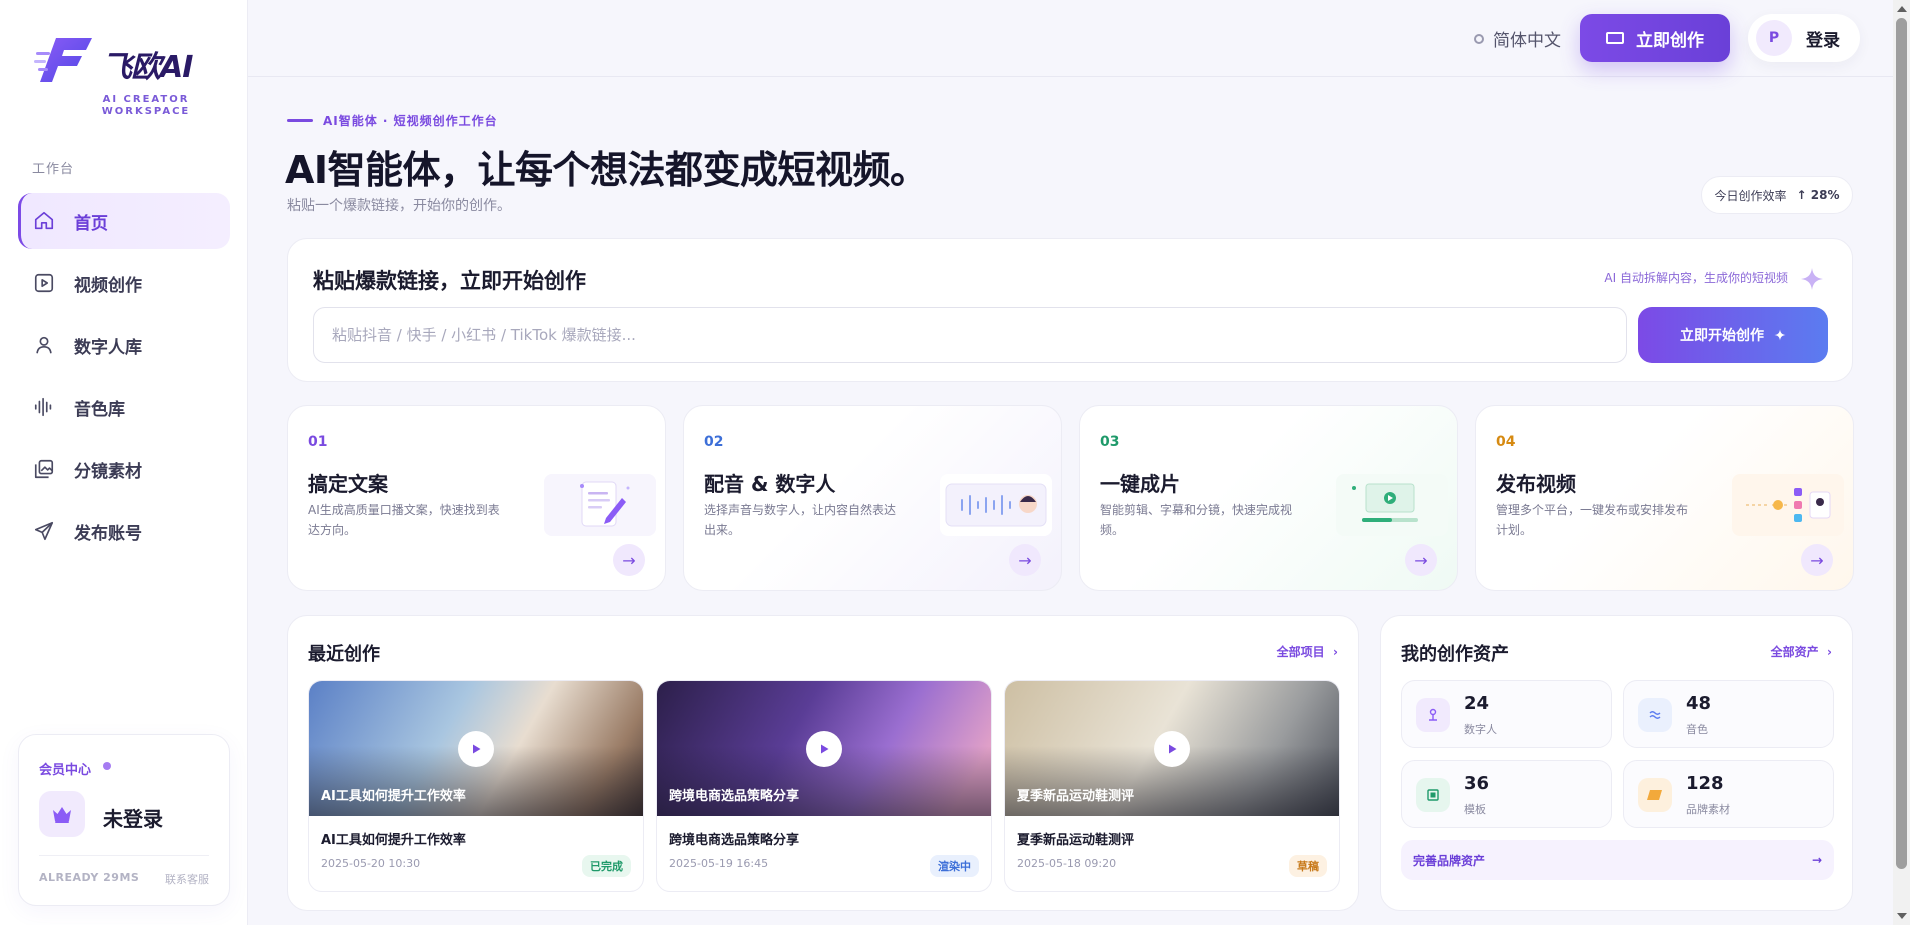 Image resolution: width=1910 pixels, height=925 pixels. Describe the element at coordinates (1527, 41) in the screenshot. I see `language-label: 简体中文` at that location.